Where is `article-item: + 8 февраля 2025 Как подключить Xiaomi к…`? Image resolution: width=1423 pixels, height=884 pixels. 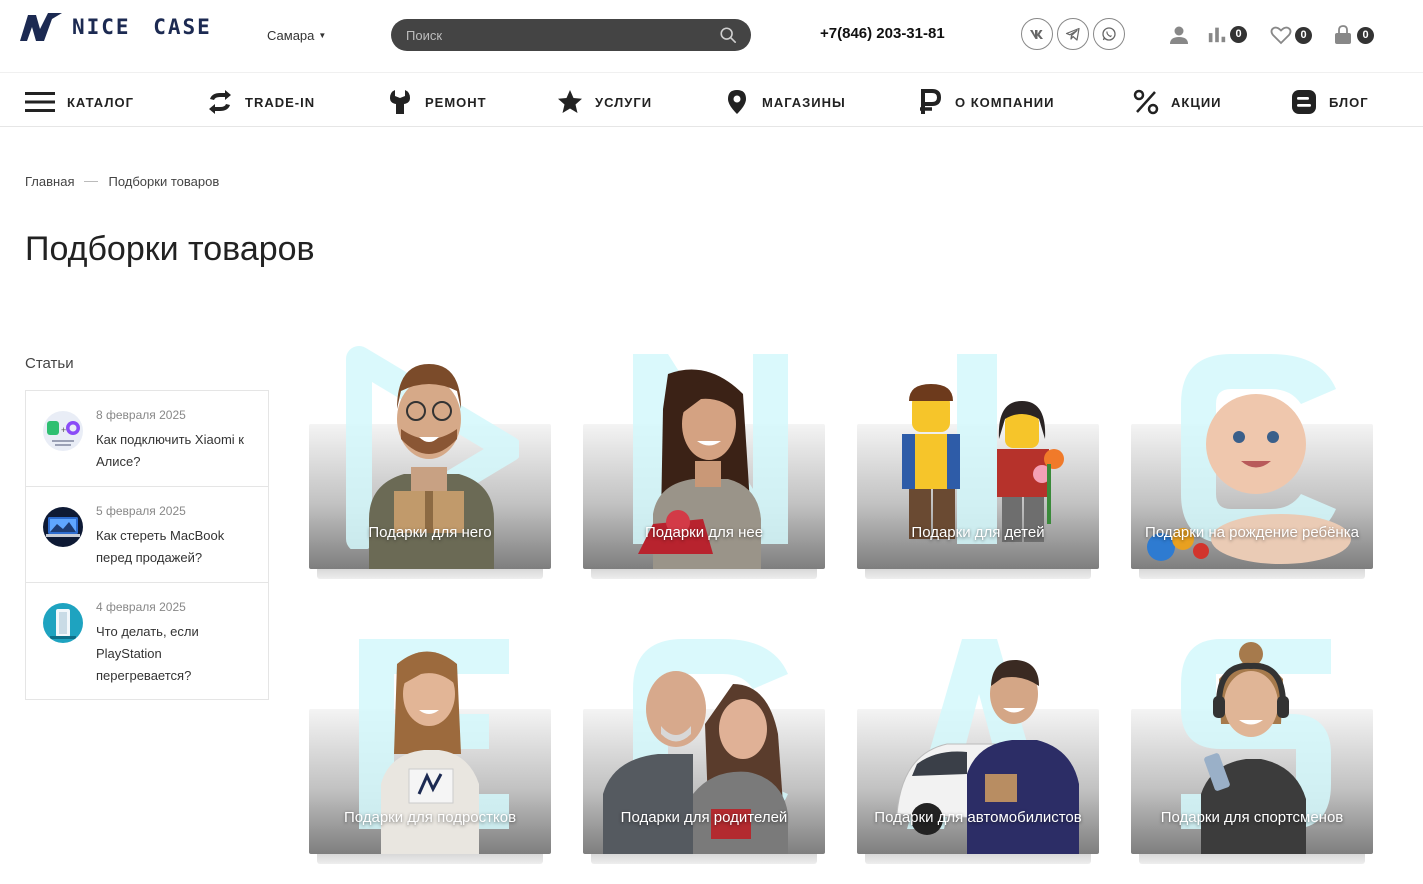
article-item: + 8 февраля 2025 Как подключить Xiaomi к… is located at coordinates (147, 439).